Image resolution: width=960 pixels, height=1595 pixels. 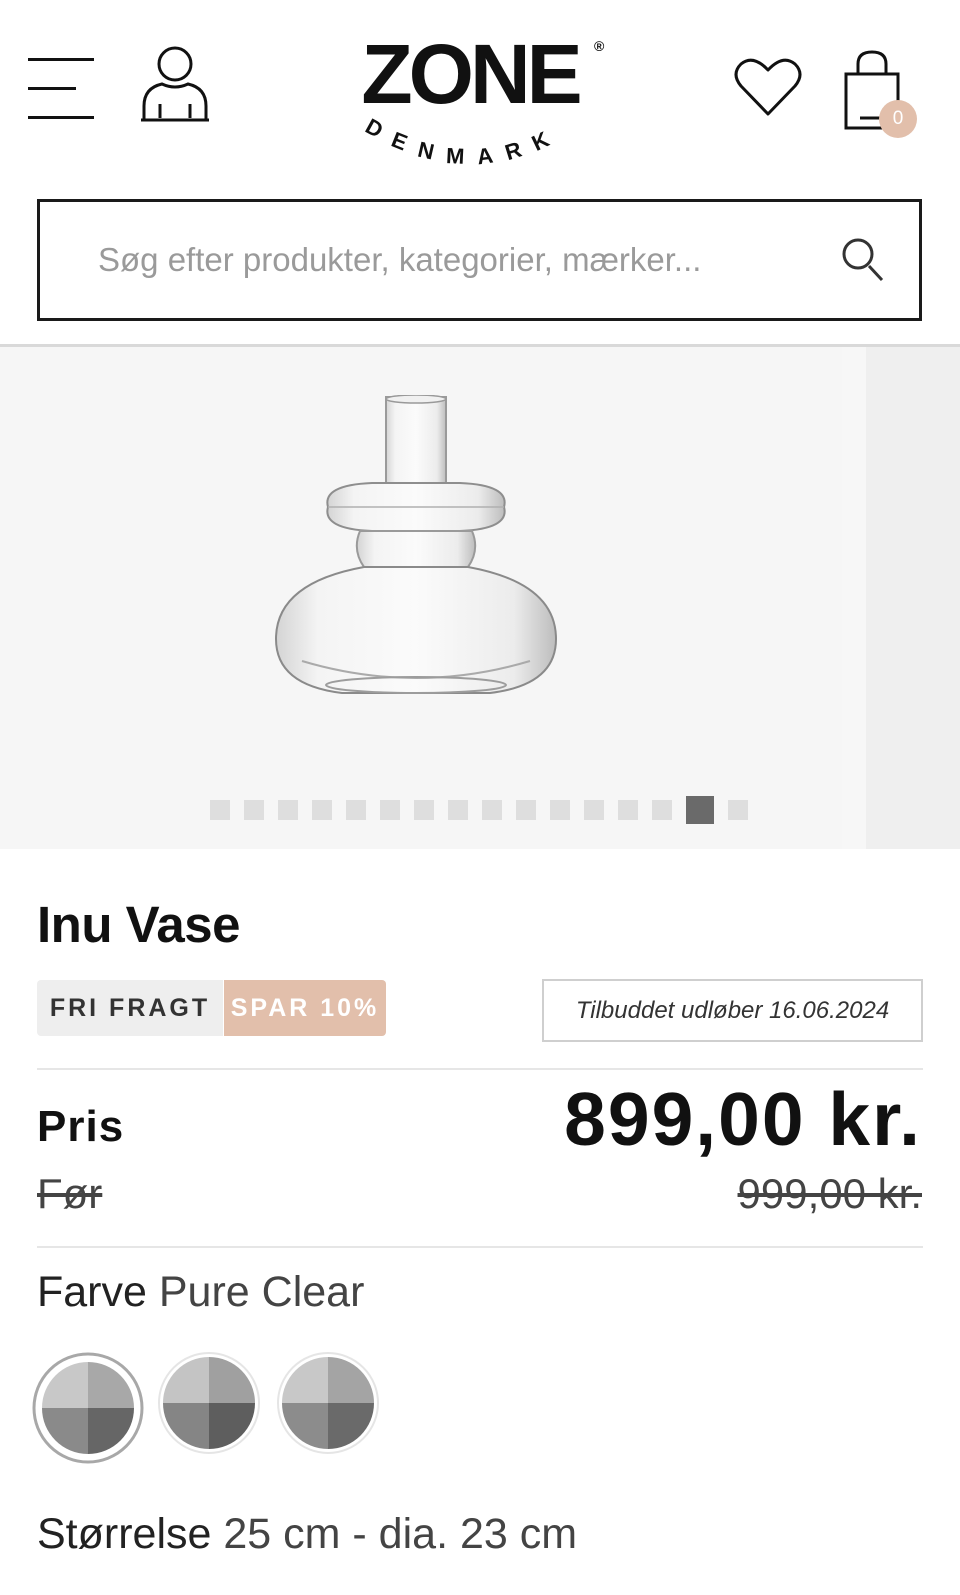 What do you see at coordinates (138, 924) in the screenshot?
I see `product-title: Inu Vase` at bounding box center [138, 924].